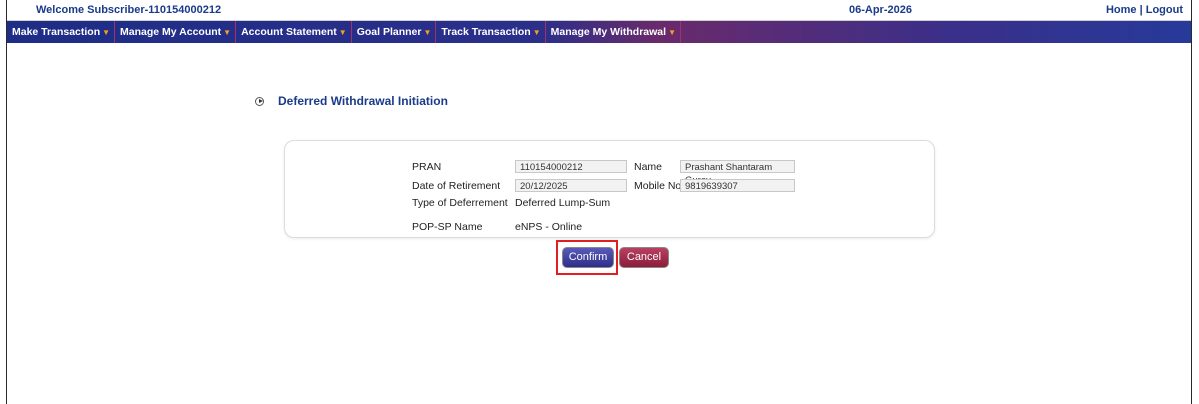 This screenshot has height=404, width=1199. I want to click on nav-goal-planner: Goal Planner ▼, so click(394, 32).